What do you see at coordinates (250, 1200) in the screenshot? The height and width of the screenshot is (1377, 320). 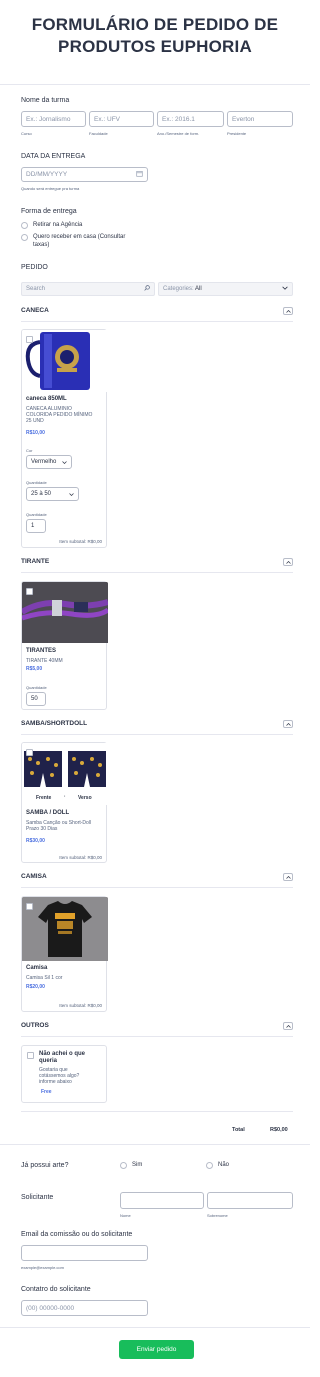 I see `solicitante-last-name` at bounding box center [250, 1200].